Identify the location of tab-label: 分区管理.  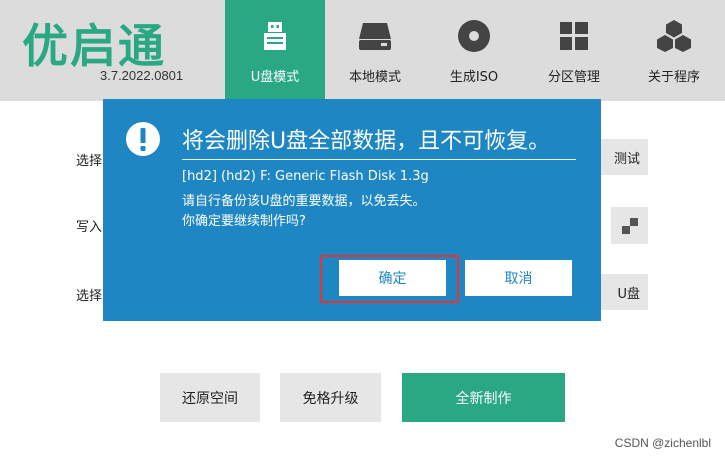
(573, 77).